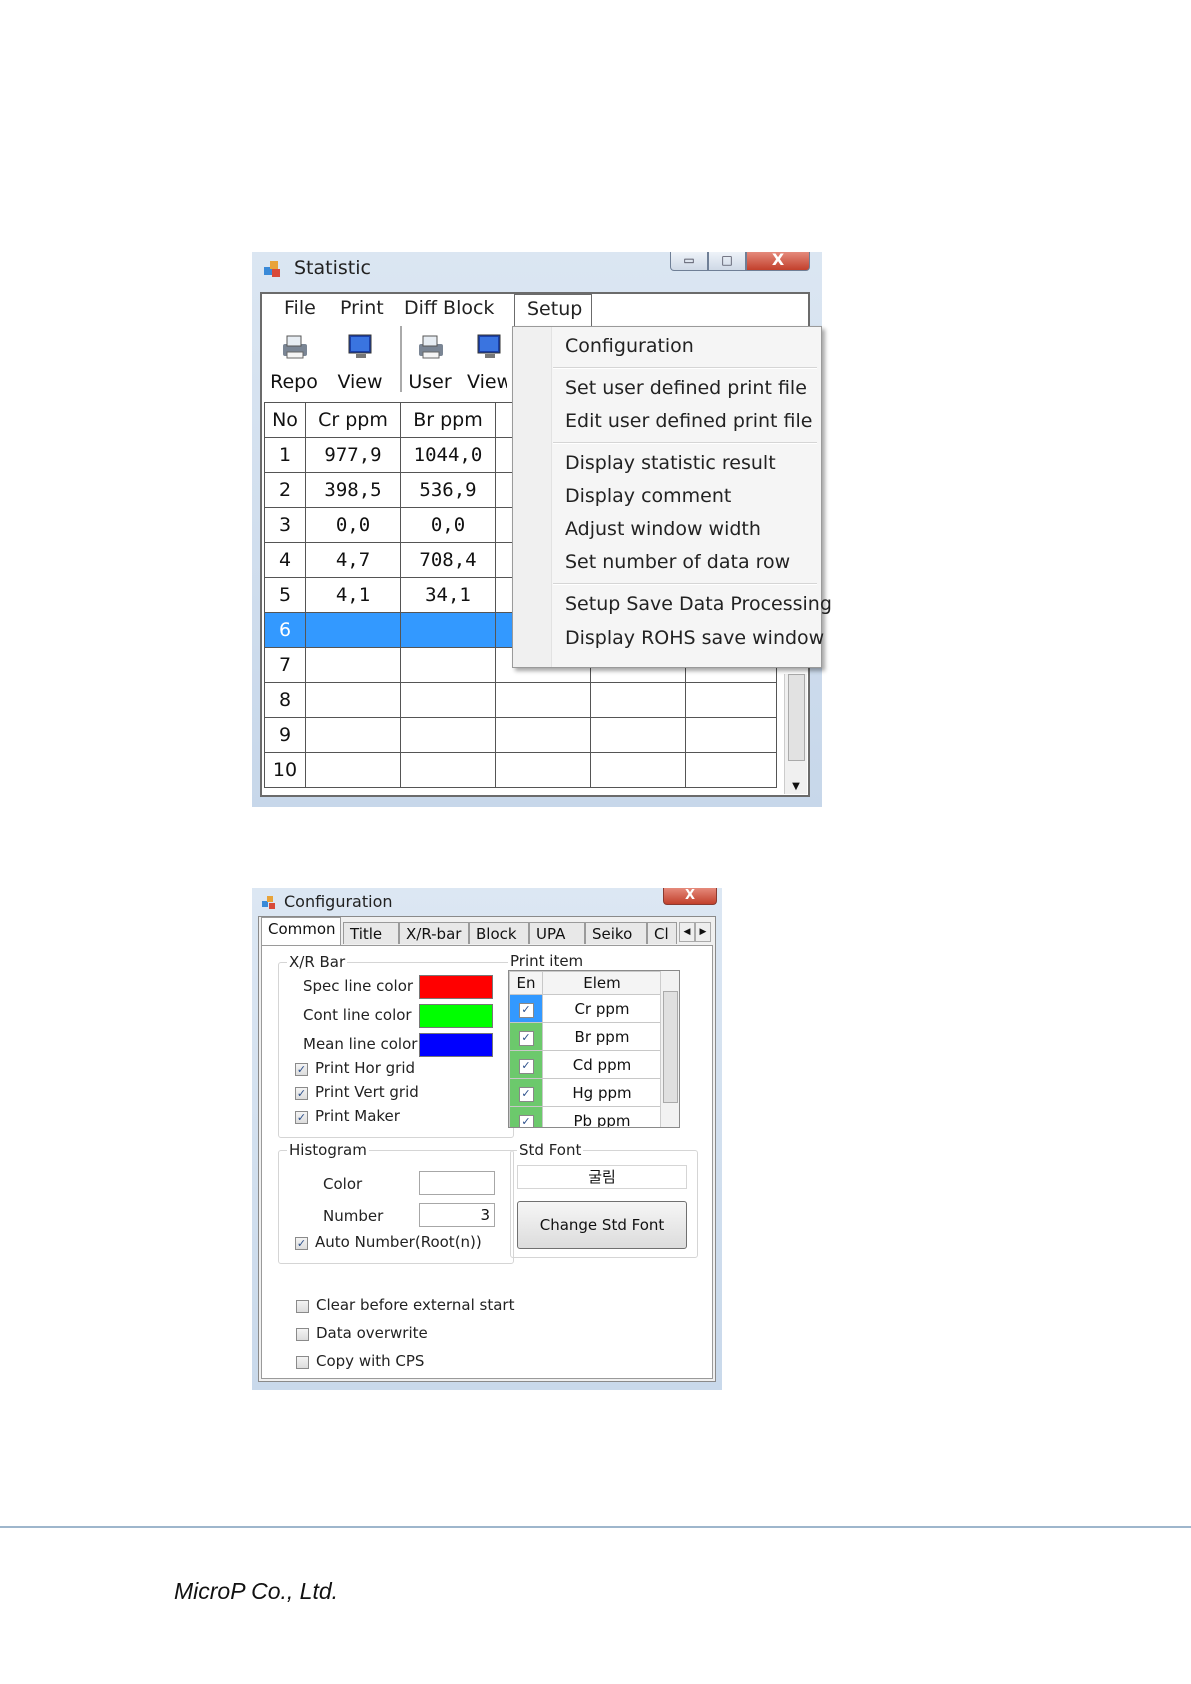 The width and height of the screenshot is (1191, 1684). I want to click on scroll-down-icon: ▼, so click(796, 786).